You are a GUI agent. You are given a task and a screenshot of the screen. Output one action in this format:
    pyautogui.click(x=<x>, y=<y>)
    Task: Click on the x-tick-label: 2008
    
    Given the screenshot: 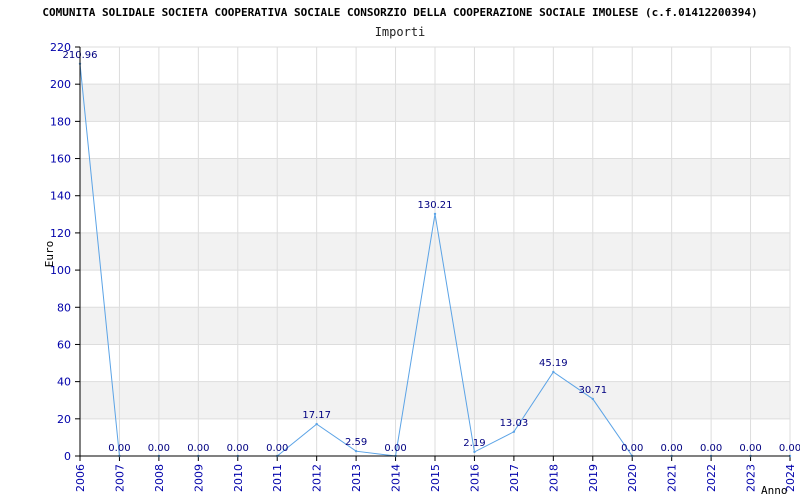 What is the action you would take?
    pyautogui.click(x=159, y=478)
    